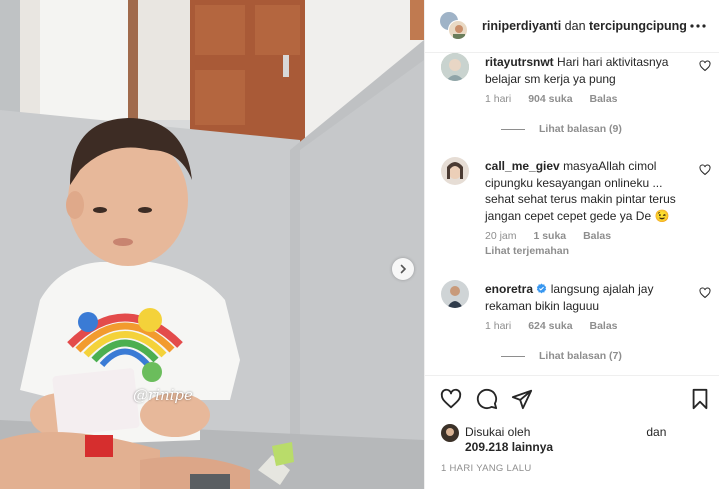 The height and width of the screenshot is (489, 719). I want to click on author-username: riniperdiyanti, so click(521, 26).